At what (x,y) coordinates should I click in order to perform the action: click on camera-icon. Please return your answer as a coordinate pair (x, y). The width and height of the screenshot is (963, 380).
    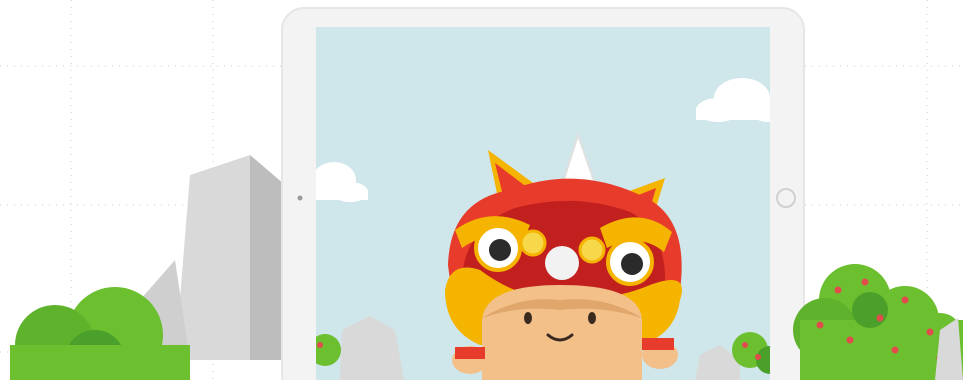
    Looking at the image, I should click on (300, 198).